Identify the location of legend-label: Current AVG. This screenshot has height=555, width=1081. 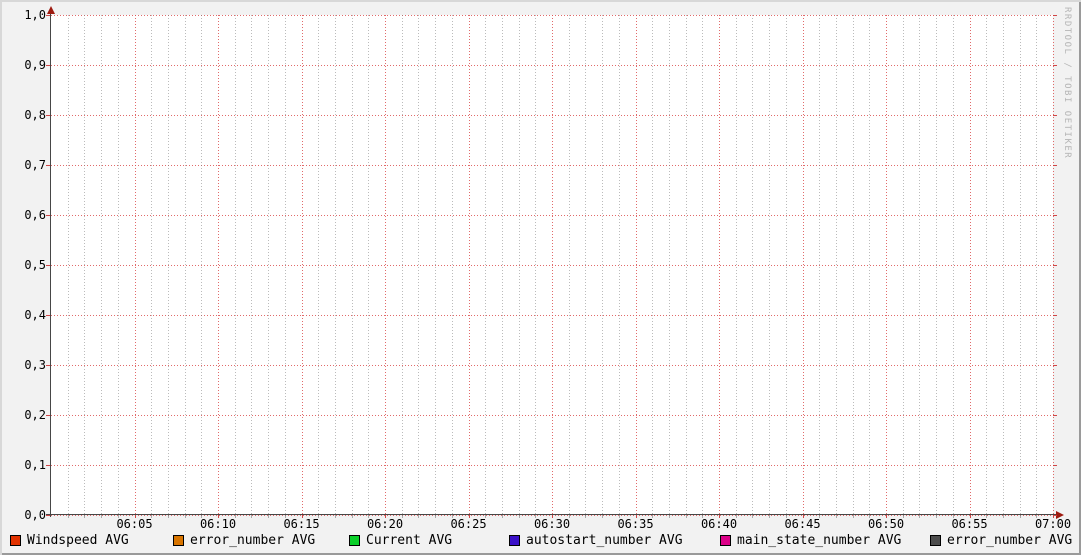
(409, 540).